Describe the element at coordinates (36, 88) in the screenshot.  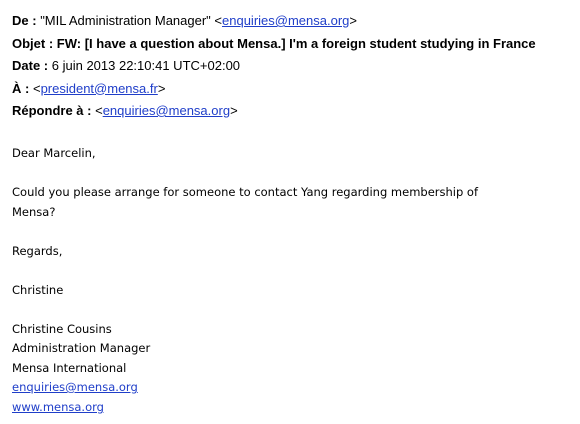
I see `to-lt: <` at that location.